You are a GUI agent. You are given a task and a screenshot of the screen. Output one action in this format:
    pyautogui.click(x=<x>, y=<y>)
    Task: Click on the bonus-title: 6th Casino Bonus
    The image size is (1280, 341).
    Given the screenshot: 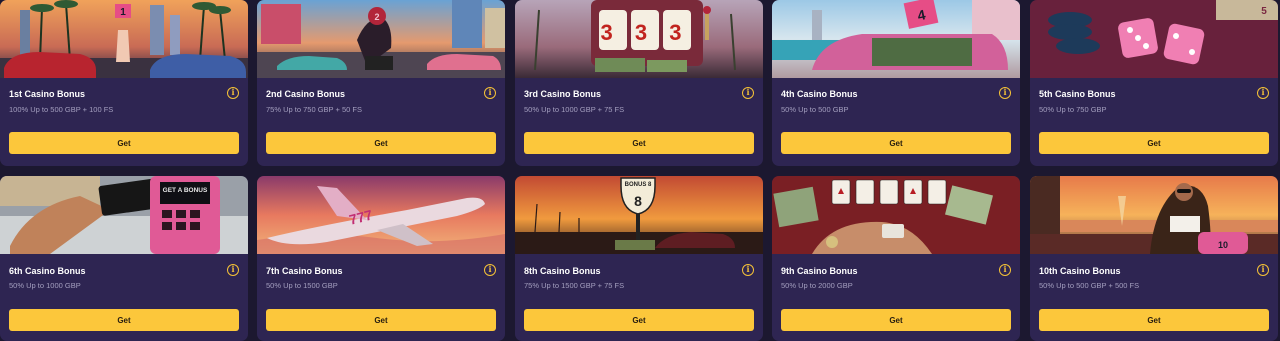 What is the action you would take?
    pyautogui.click(x=47, y=271)
    